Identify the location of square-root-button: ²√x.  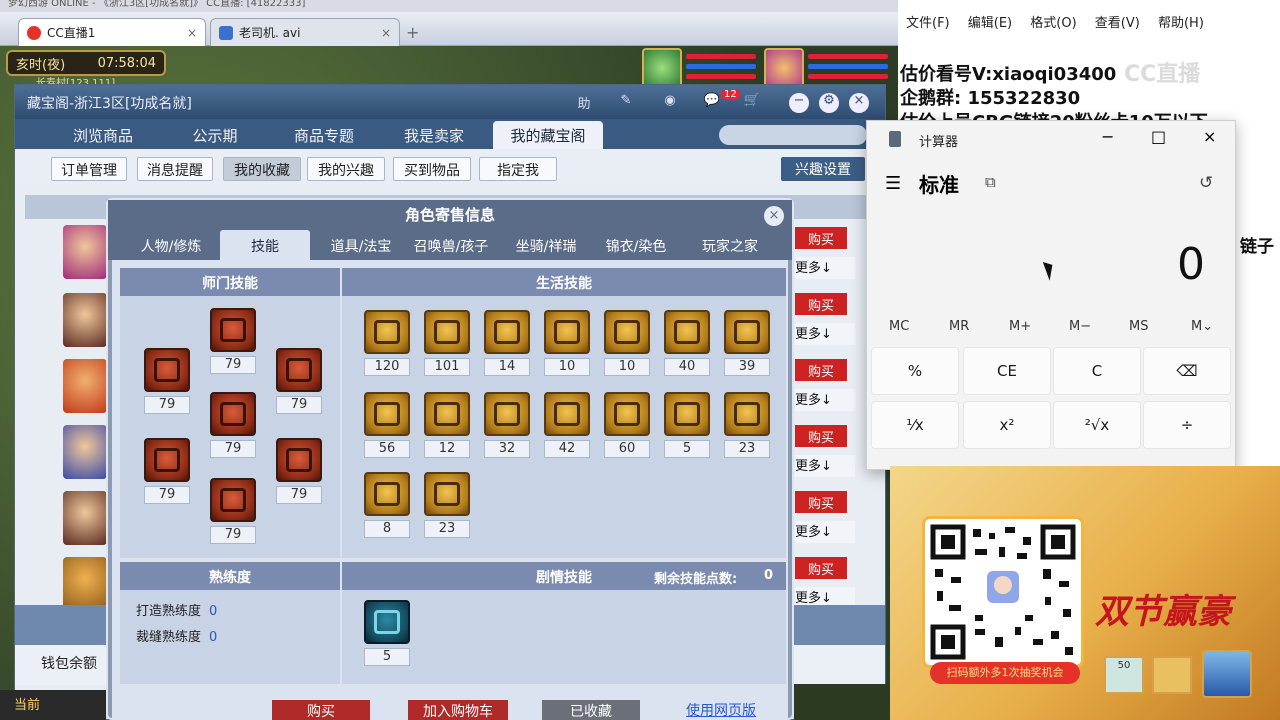
(1097, 425).